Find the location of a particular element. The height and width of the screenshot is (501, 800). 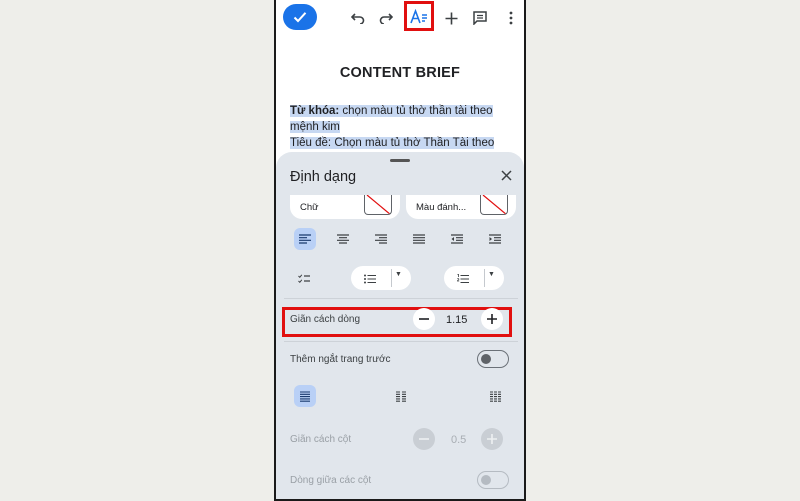

text-color-button: Chữ is located at coordinates (345, 207).